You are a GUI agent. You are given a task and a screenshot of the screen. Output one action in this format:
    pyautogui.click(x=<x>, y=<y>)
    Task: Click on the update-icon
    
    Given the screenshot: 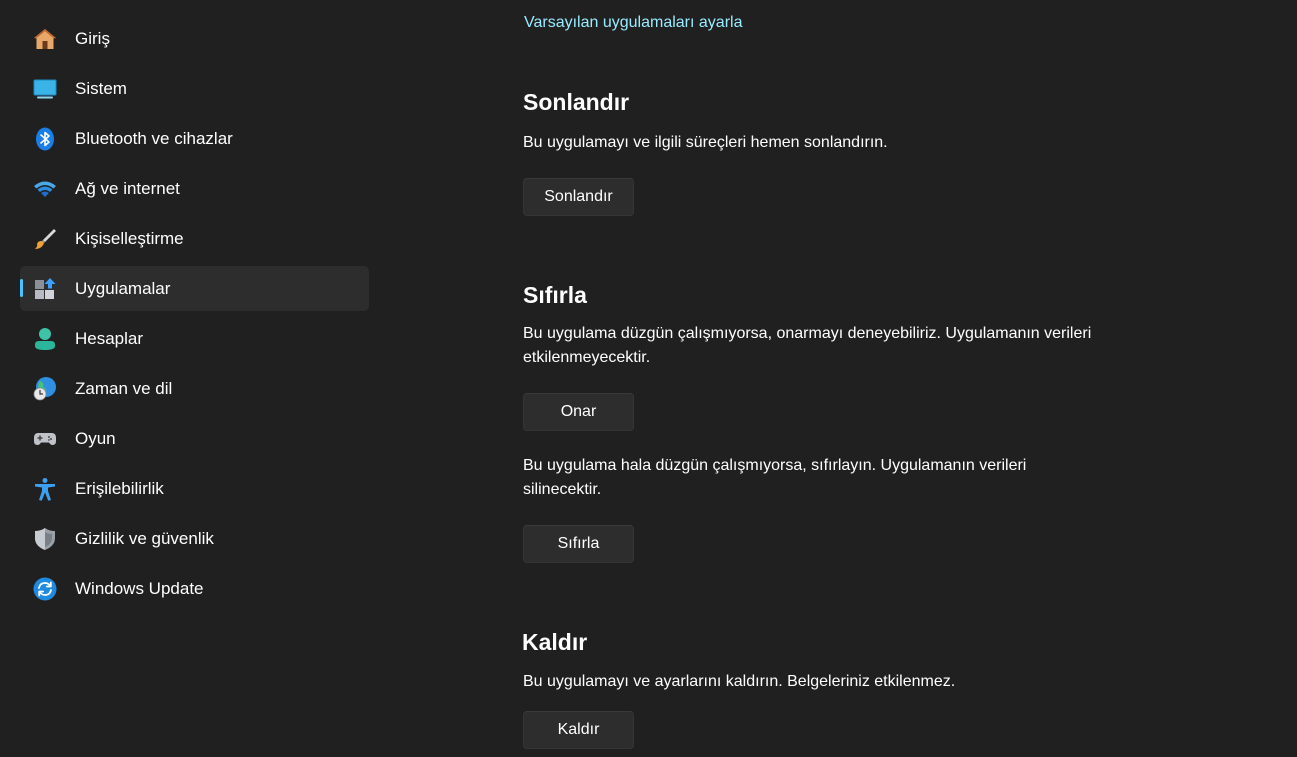 What is the action you would take?
    pyautogui.click(x=45, y=589)
    